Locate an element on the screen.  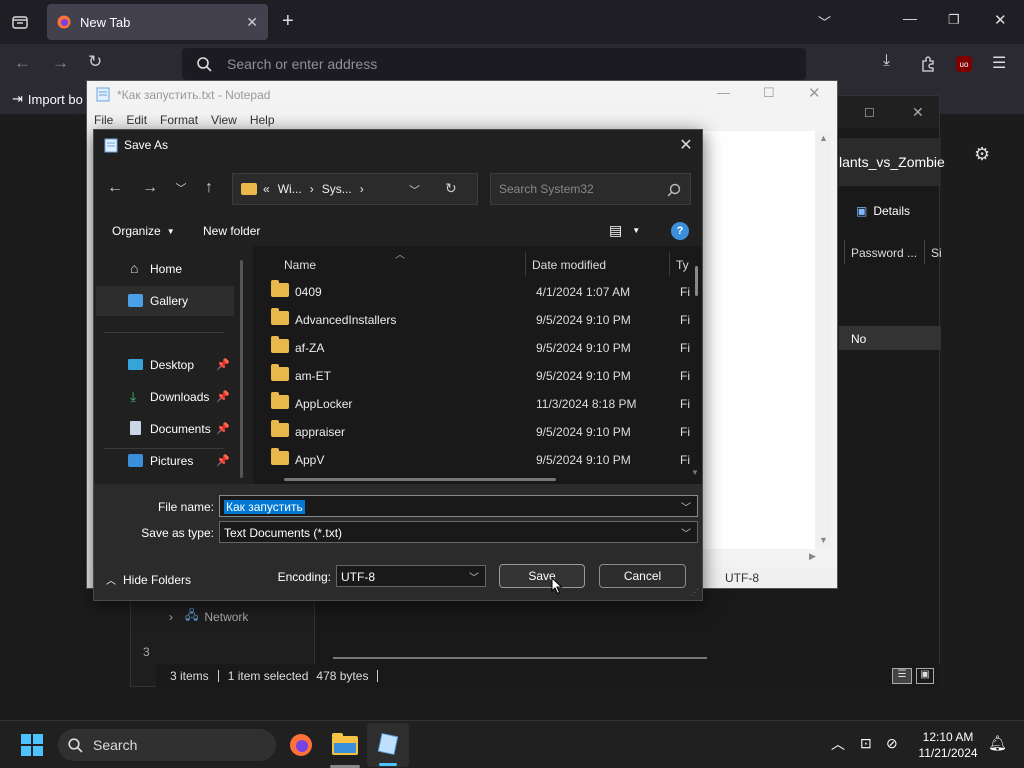
nav-network: › 🖧 Network is located at coordinates (208, 616).